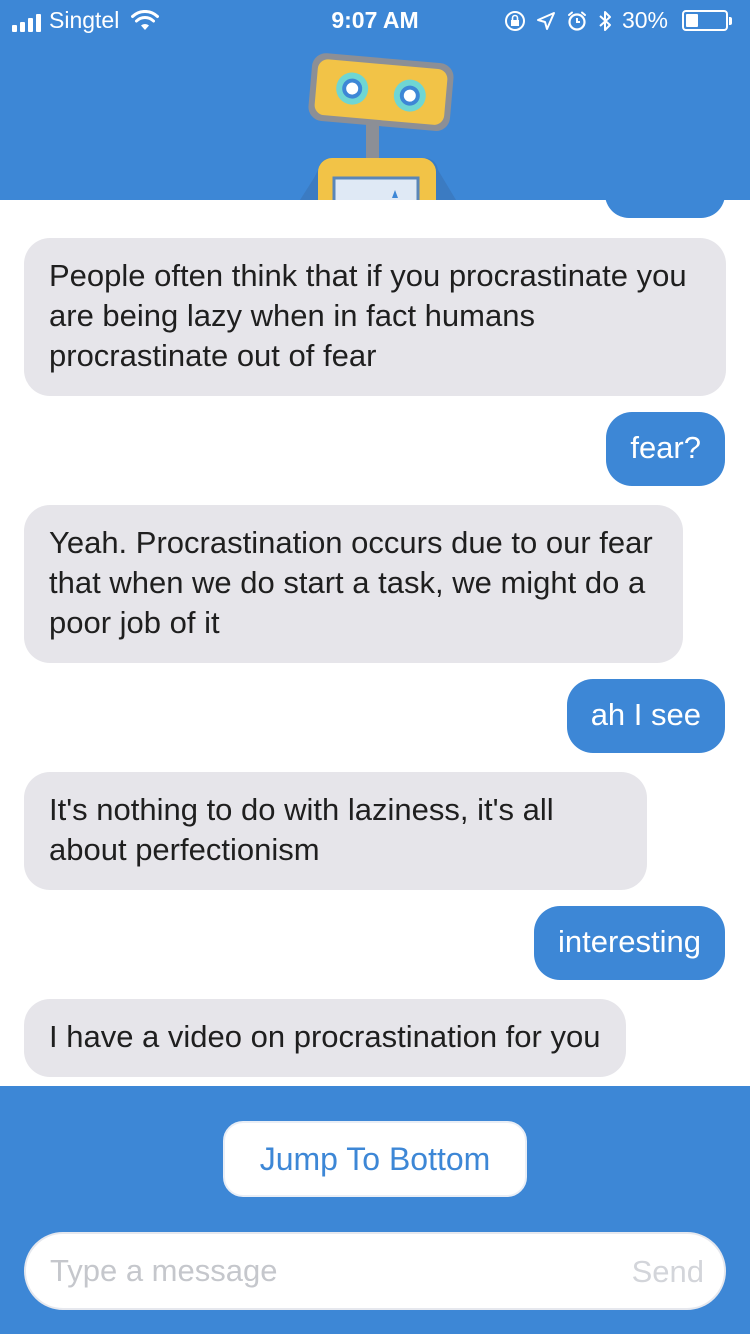 The width and height of the screenshot is (750, 1334). Describe the element at coordinates (375, 1159) in the screenshot. I see `jump-to-bottom-button: Jump To Bottom` at that location.